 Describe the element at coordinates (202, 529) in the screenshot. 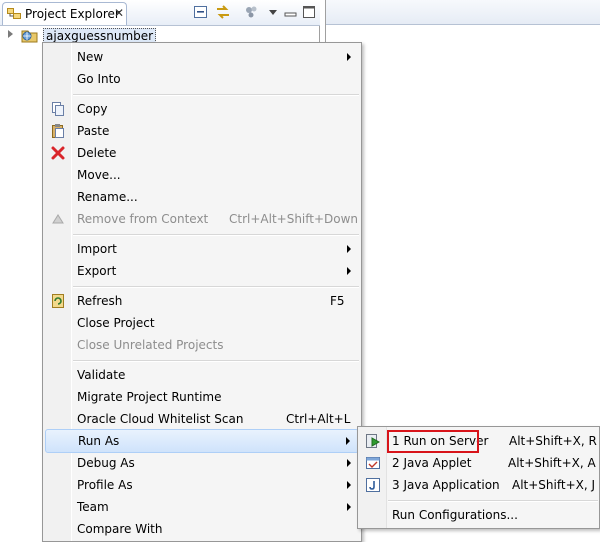

I see `menu-item-compare-with: Compare With` at that location.